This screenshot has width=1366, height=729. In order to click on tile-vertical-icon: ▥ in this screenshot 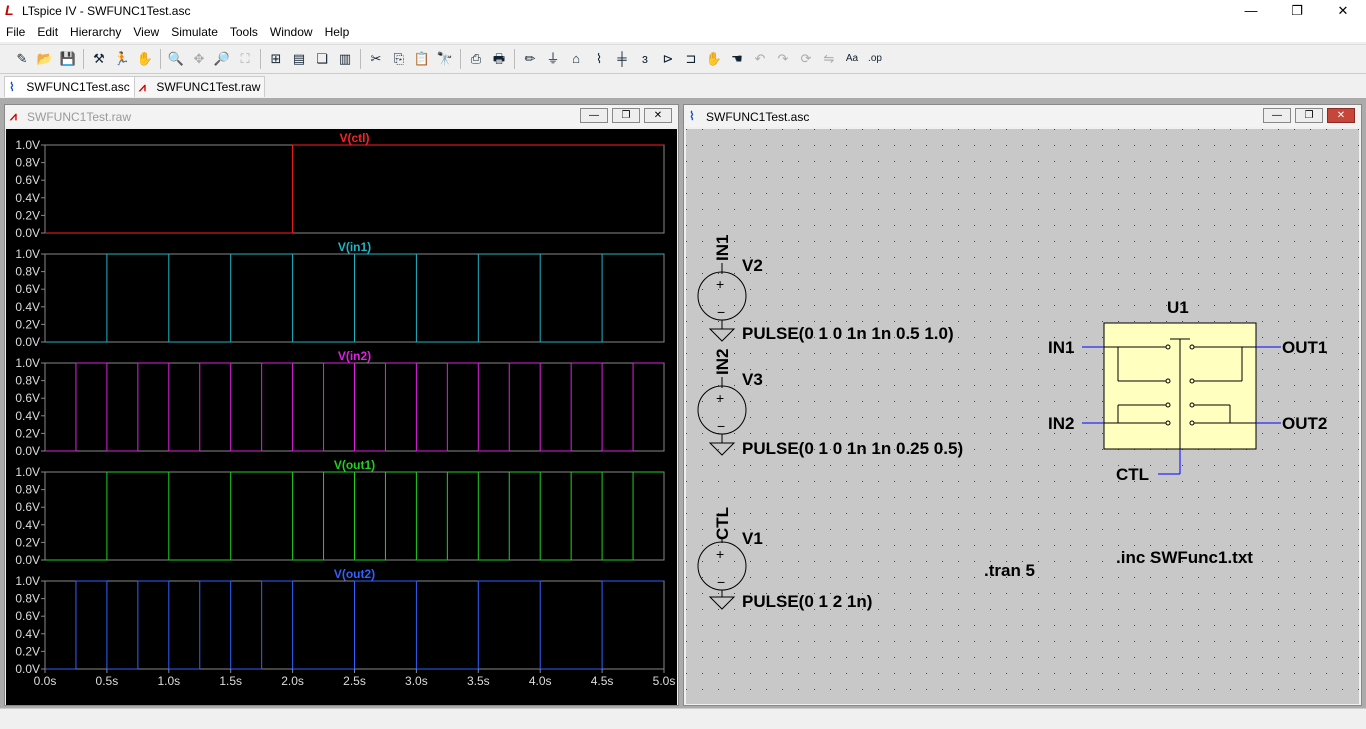, I will do `click(345, 59)`.